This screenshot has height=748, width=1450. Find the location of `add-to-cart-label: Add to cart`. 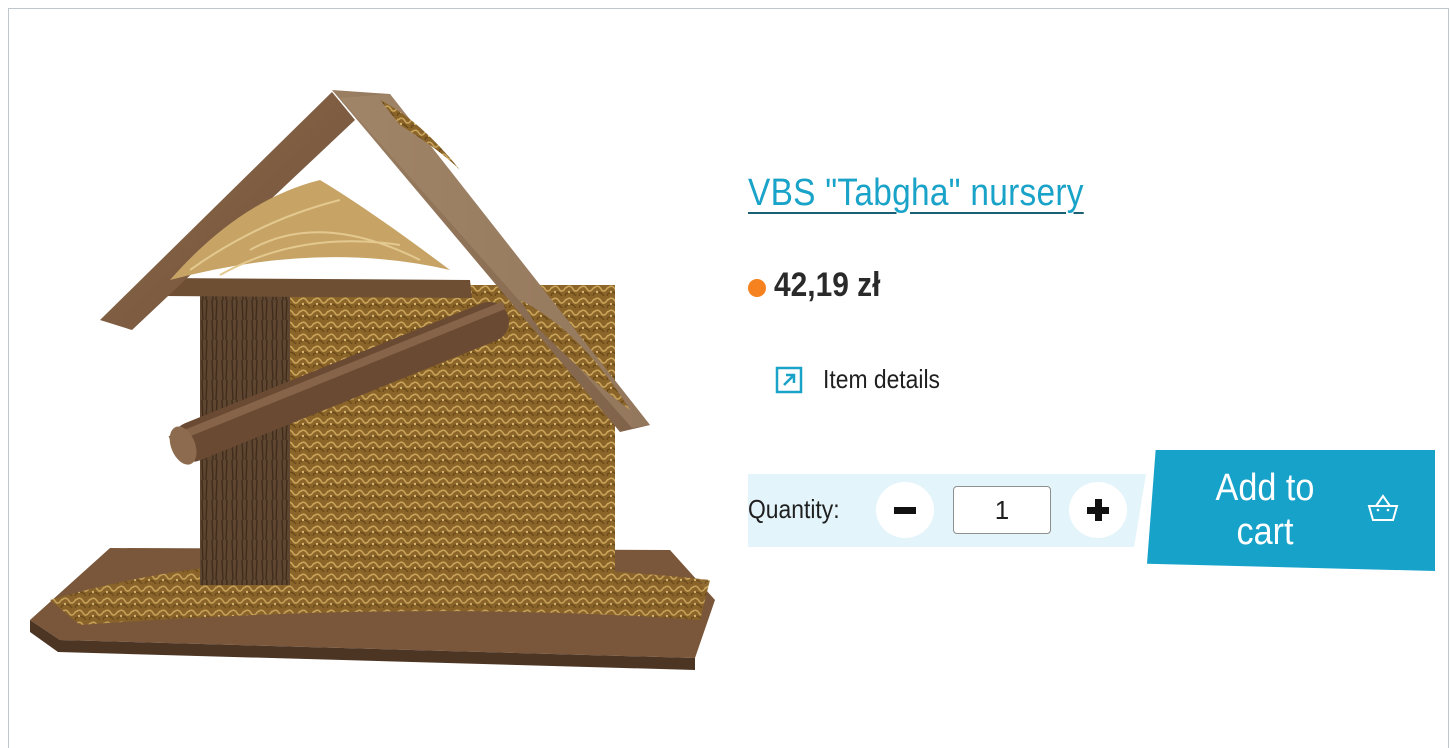

add-to-cart-label: Add to cart is located at coordinates (1265, 510).